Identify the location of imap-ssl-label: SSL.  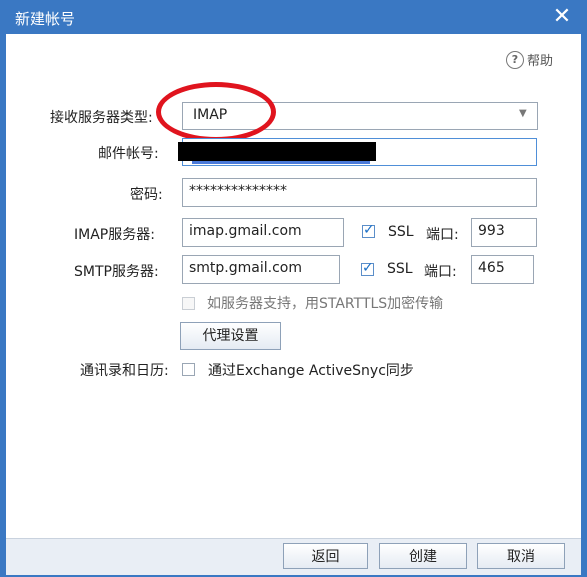
(401, 232).